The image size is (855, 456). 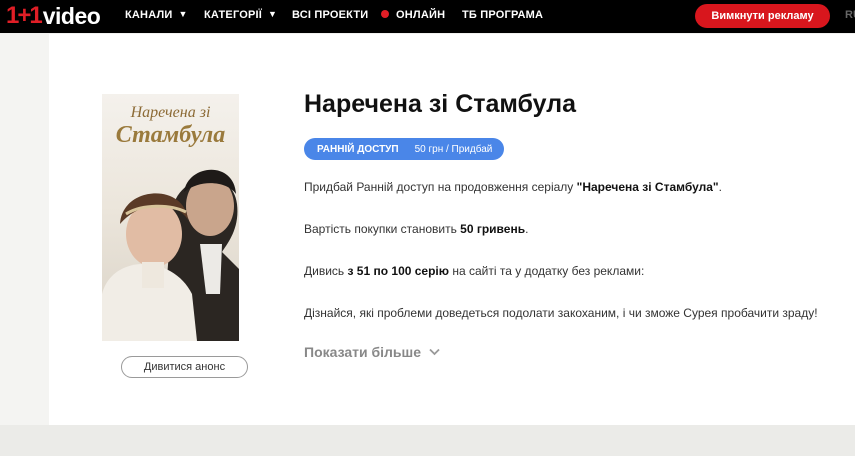 What do you see at coordinates (502, 16) in the screenshot?
I see `nav-tv-program: ТБ ПРОГРАМА` at bounding box center [502, 16].